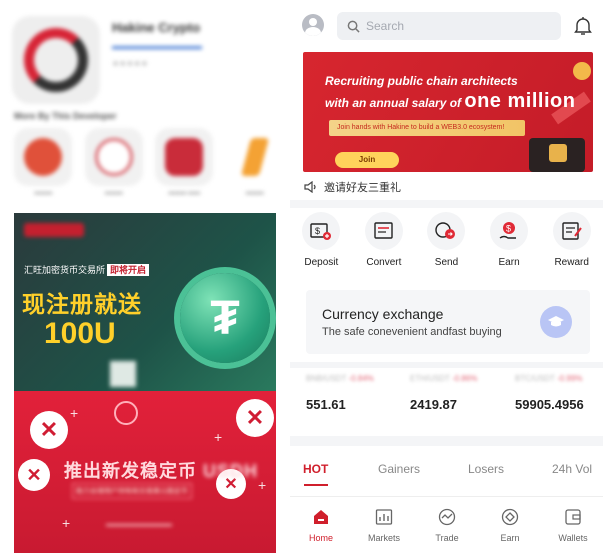 Image resolution: width=603 pixels, height=553 pixels. I want to click on bottom-nav: Home Markets Trade Earn Wallets, so click(446, 524).